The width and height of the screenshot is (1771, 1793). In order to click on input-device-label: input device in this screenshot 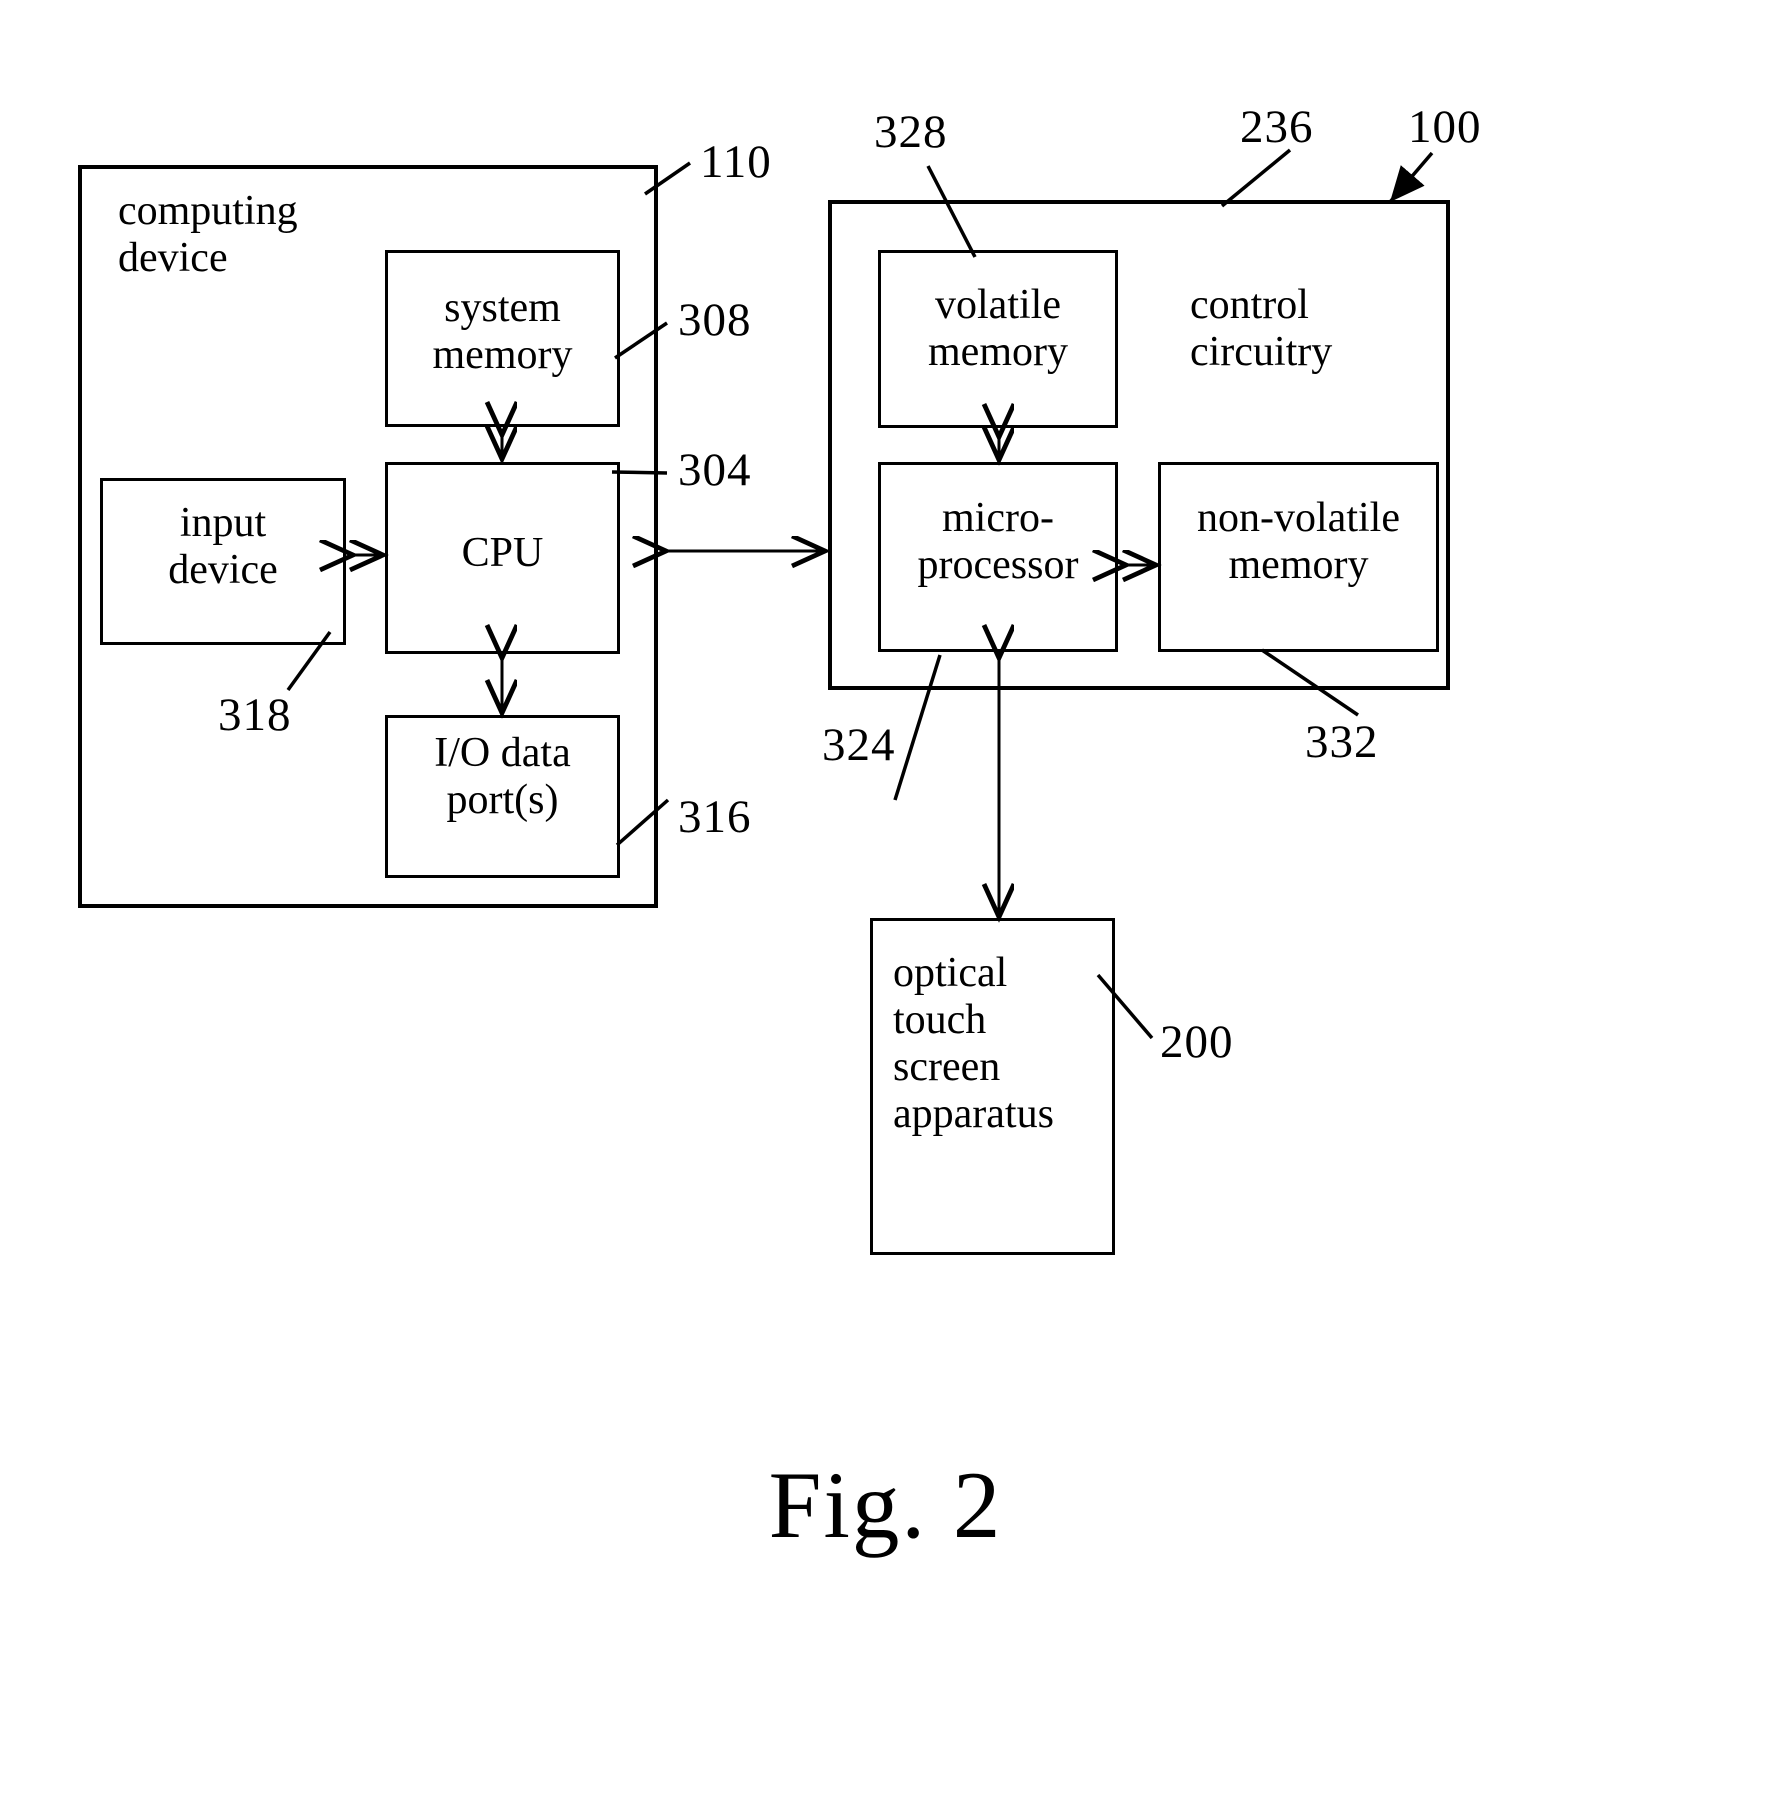, I will do `click(223, 547)`.